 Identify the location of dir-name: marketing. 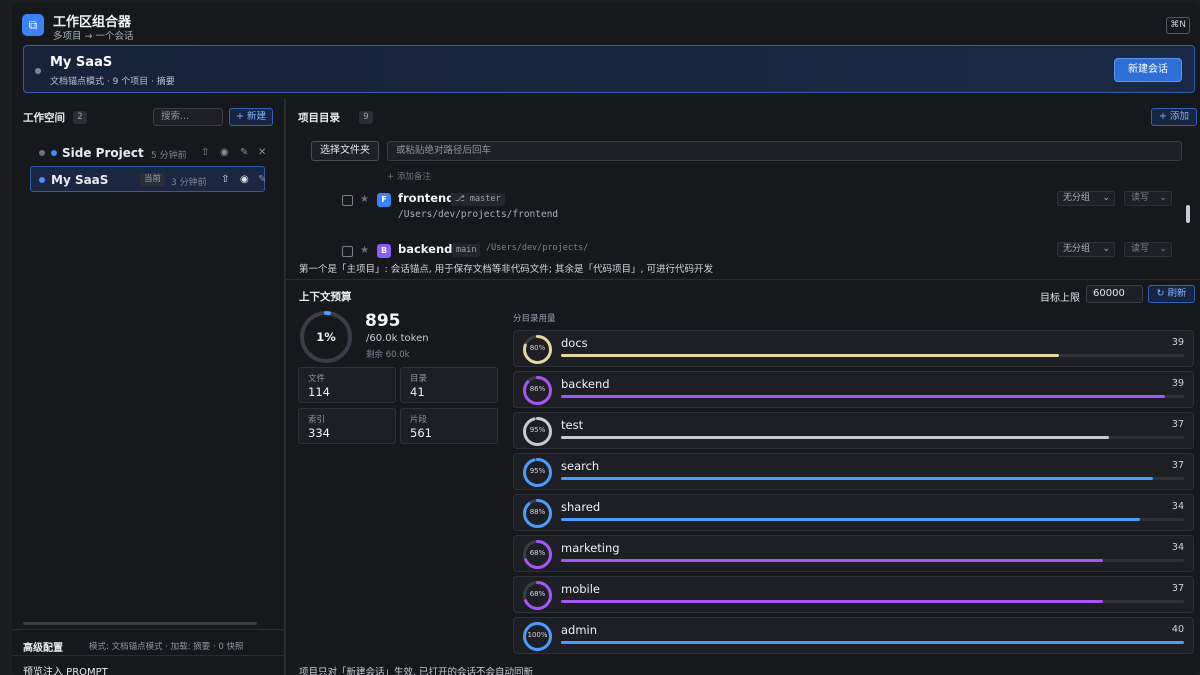
(590, 548).